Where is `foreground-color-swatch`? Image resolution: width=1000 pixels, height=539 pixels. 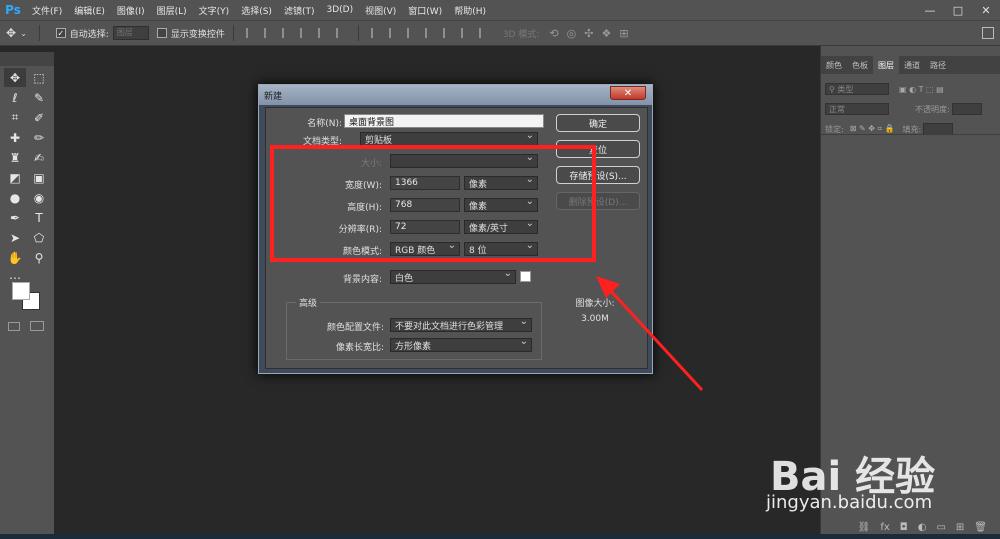 foreground-color-swatch is located at coordinates (21, 291).